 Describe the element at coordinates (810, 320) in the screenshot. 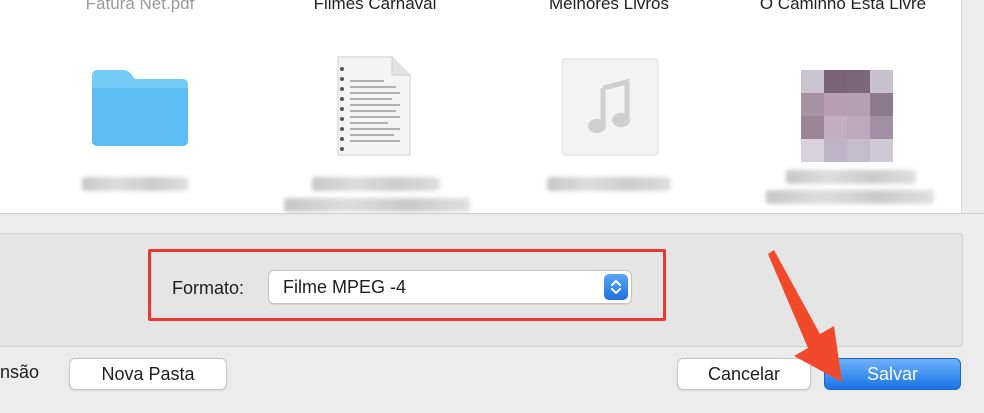

I see `arrow-annotation-icon` at that location.